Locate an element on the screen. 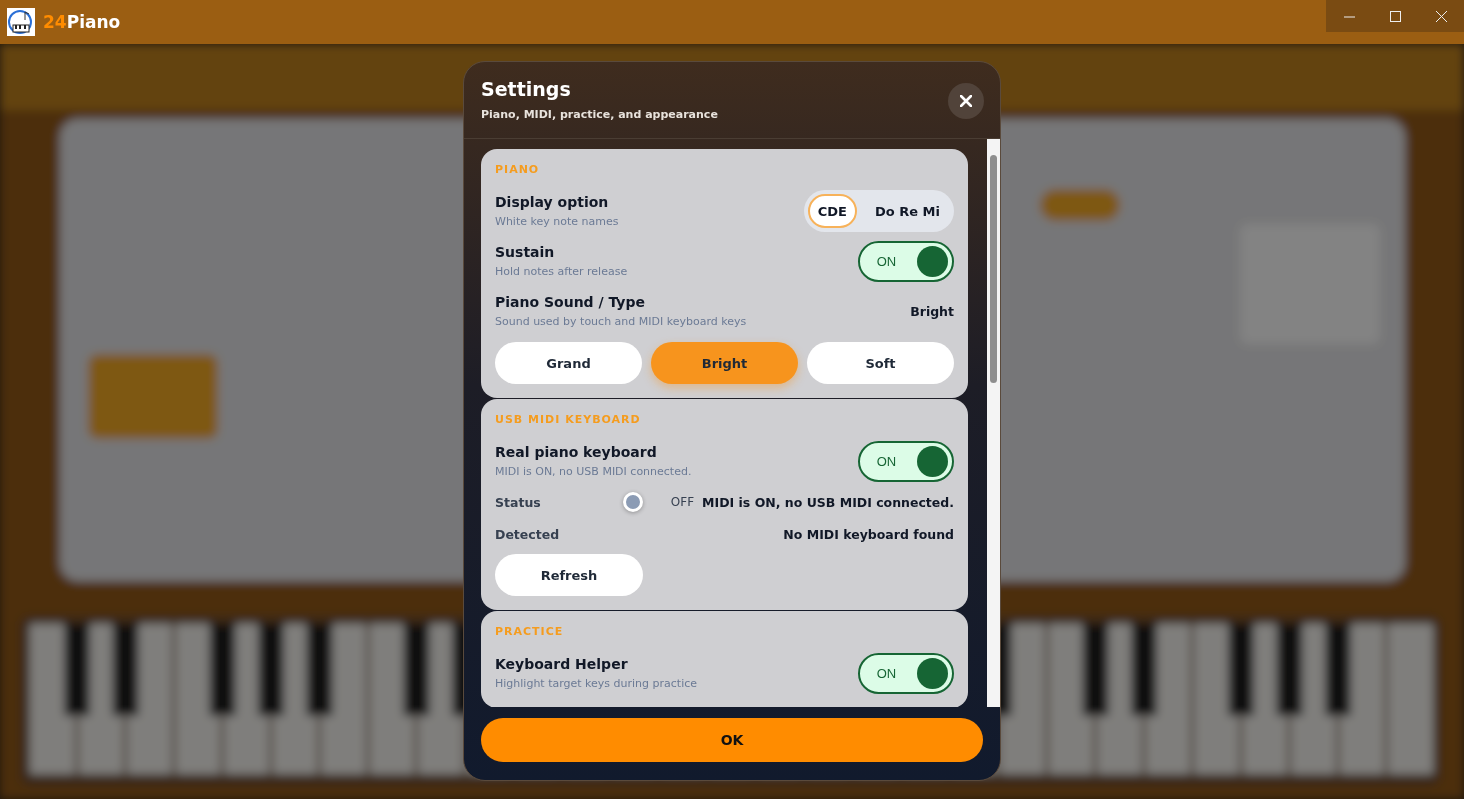  setting-label: Keyboard Helper is located at coordinates (562, 664).